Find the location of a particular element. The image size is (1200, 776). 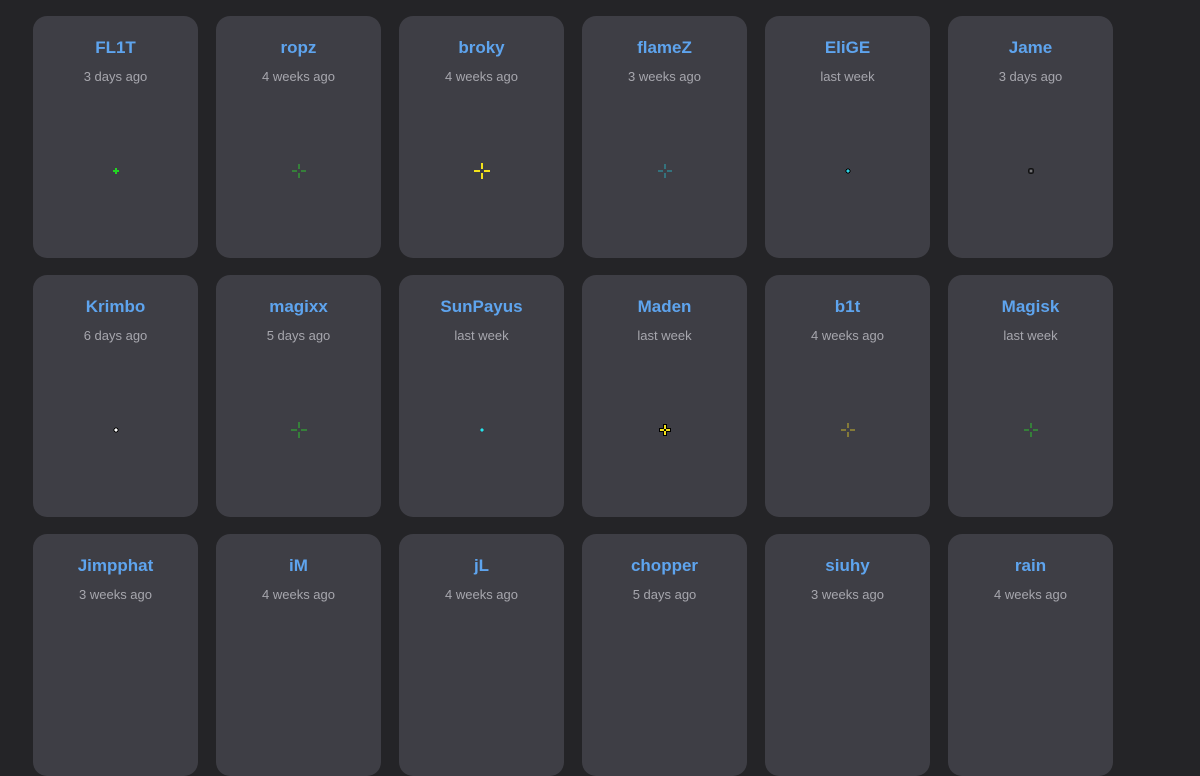

player-card-jimpphat: Jimpphat 3 weeks ago is located at coordinates (115, 655).